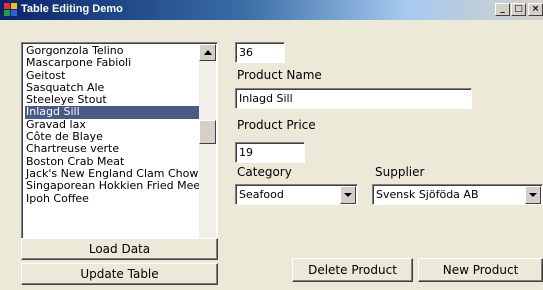 The image size is (543, 290). I want to click on supplier-dropdown: Svensk Sjöföda AB, so click(457, 194).